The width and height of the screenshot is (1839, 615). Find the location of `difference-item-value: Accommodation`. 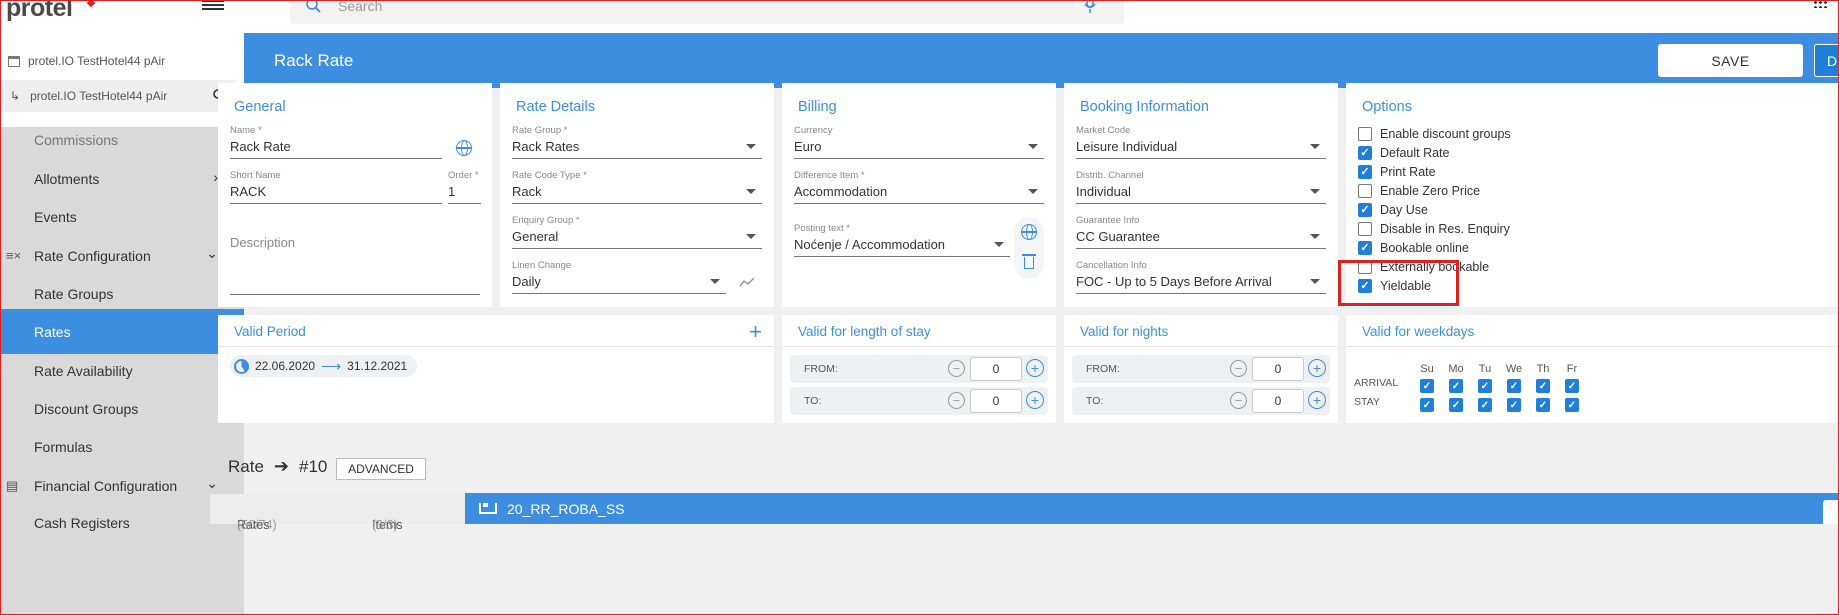

difference-item-value: Accommodation is located at coordinates (919, 194).